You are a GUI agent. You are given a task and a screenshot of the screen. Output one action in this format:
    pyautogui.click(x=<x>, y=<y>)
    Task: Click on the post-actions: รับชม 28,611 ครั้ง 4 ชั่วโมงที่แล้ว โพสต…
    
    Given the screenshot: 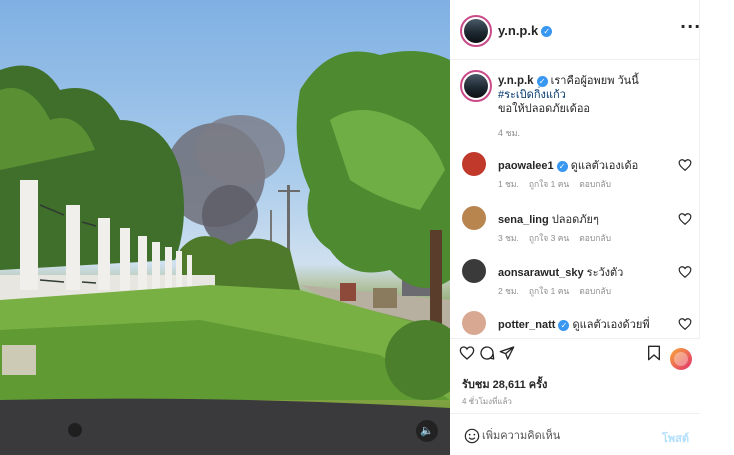 What is the action you would take?
    pyautogui.click(x=575, y=396)
    